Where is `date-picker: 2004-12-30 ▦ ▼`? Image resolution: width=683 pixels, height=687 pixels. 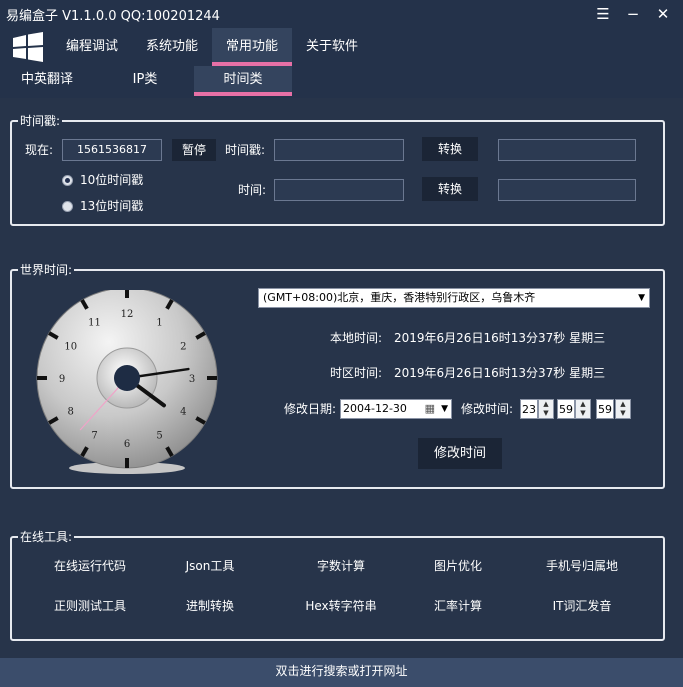 date-picker: 2004-12-30 ▦ ▼ is located at coordinates (396, 409).